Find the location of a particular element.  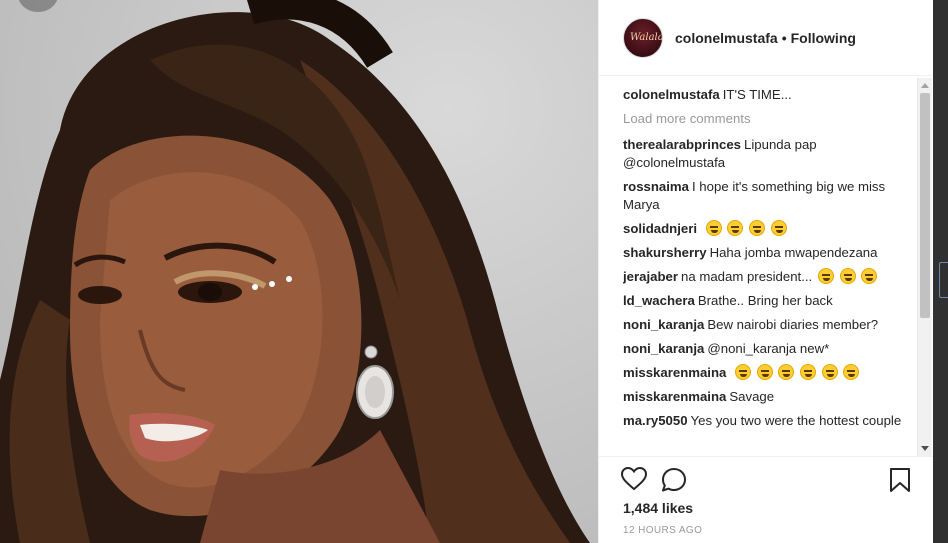

comment-text: @noni_karanja new* is located at coordinates (768, 348).